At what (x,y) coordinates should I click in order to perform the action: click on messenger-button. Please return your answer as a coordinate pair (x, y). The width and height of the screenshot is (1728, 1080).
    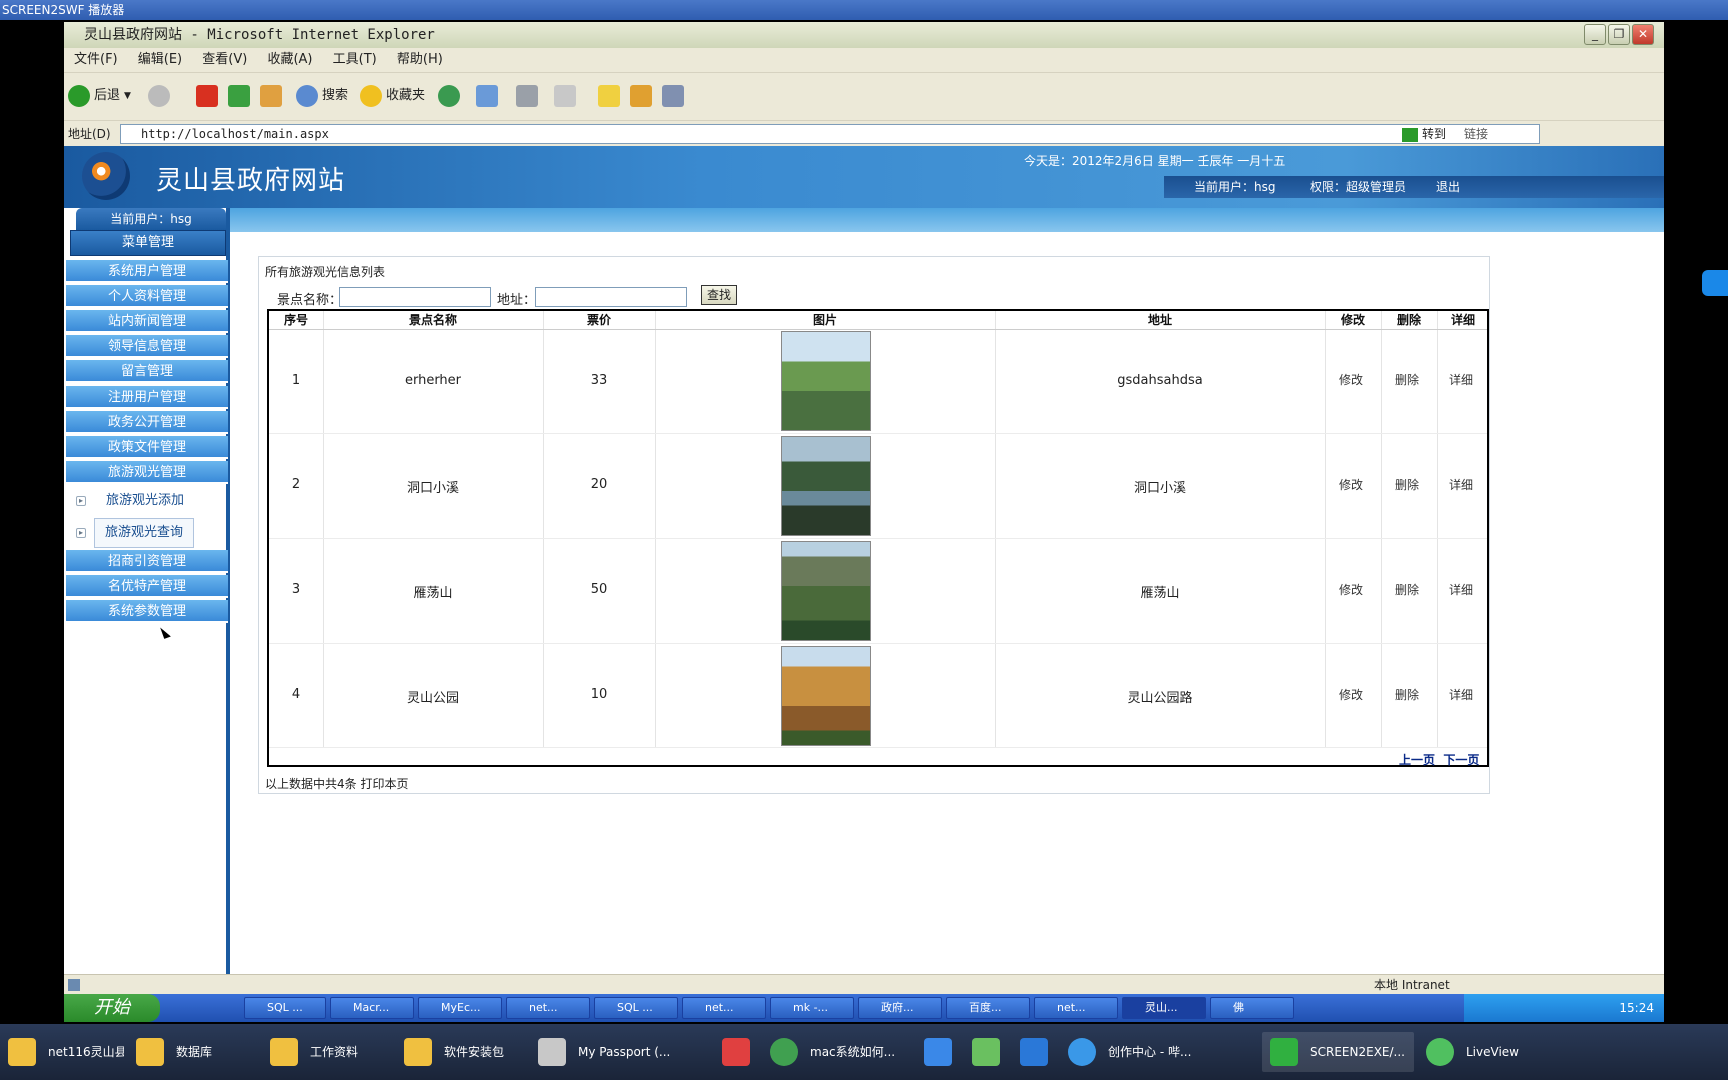
    Looking at the image, I should click on (673, 96).